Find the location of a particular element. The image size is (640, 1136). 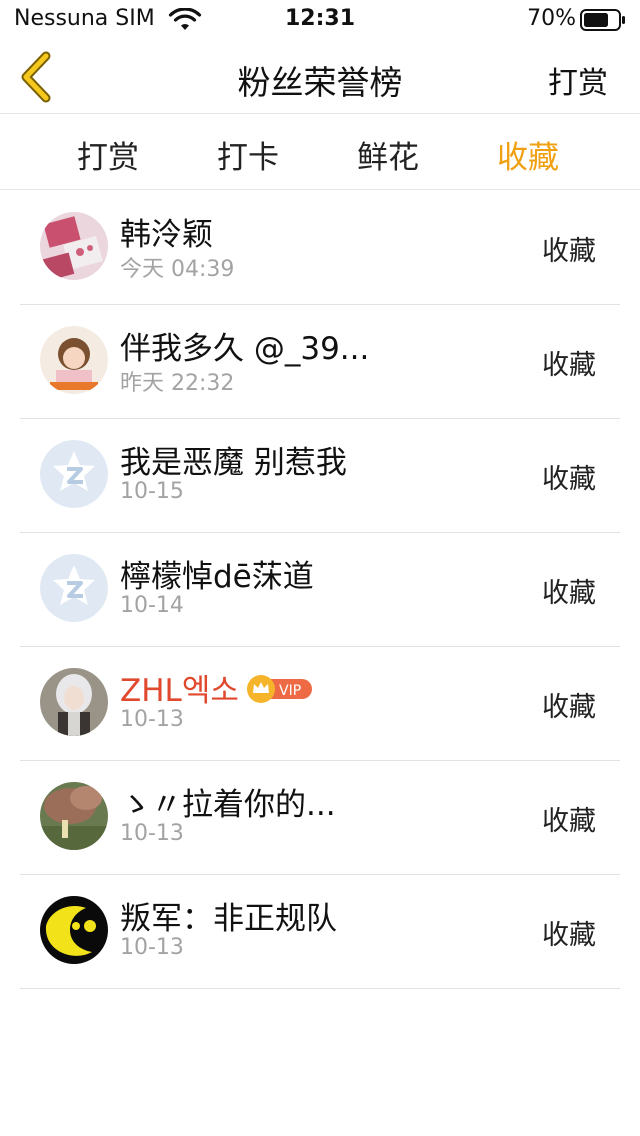

fan-time: 今天 04:39 is located at coordinates (177, 269).